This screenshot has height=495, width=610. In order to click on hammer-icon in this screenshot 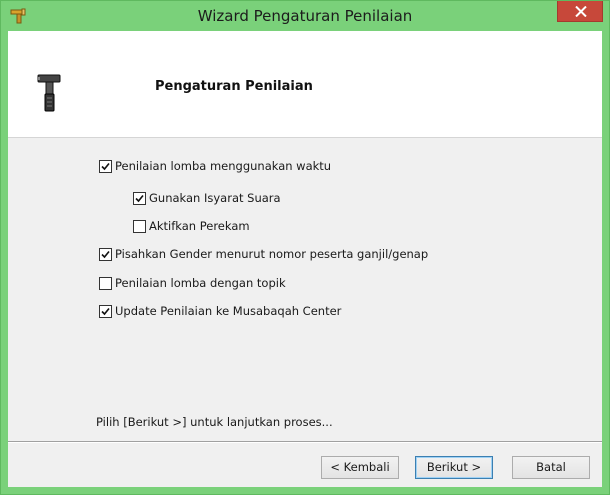, I will do `click(49, 93)`.